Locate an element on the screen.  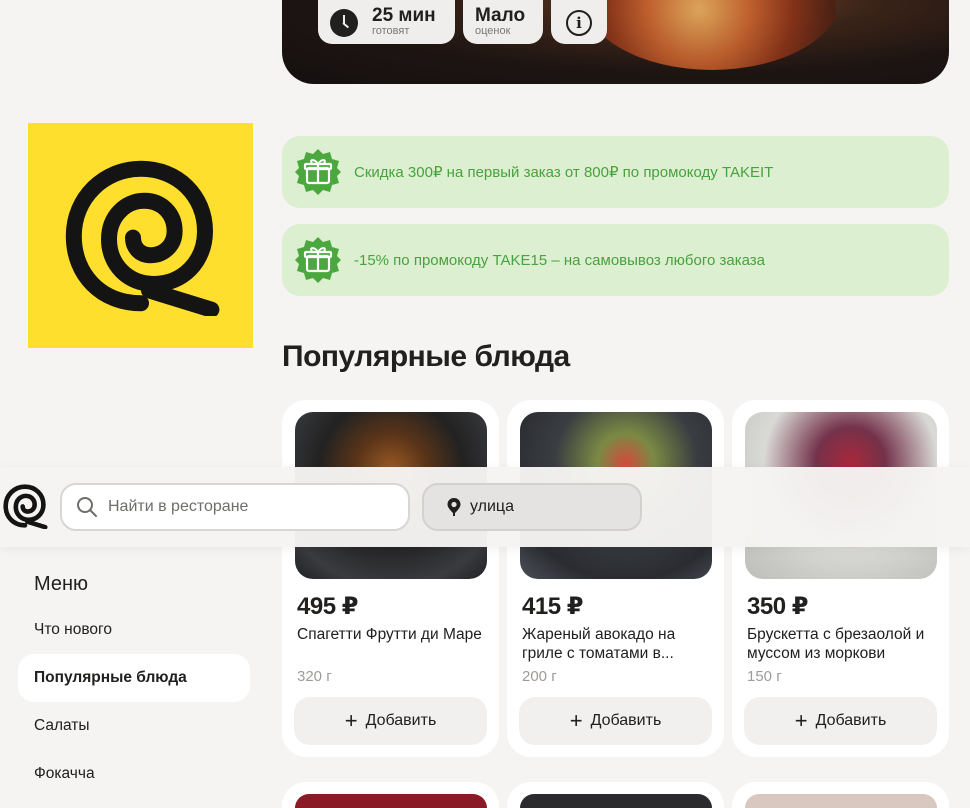
search-placeholder: Найти в ресторане is located at coordinates (178, 506).